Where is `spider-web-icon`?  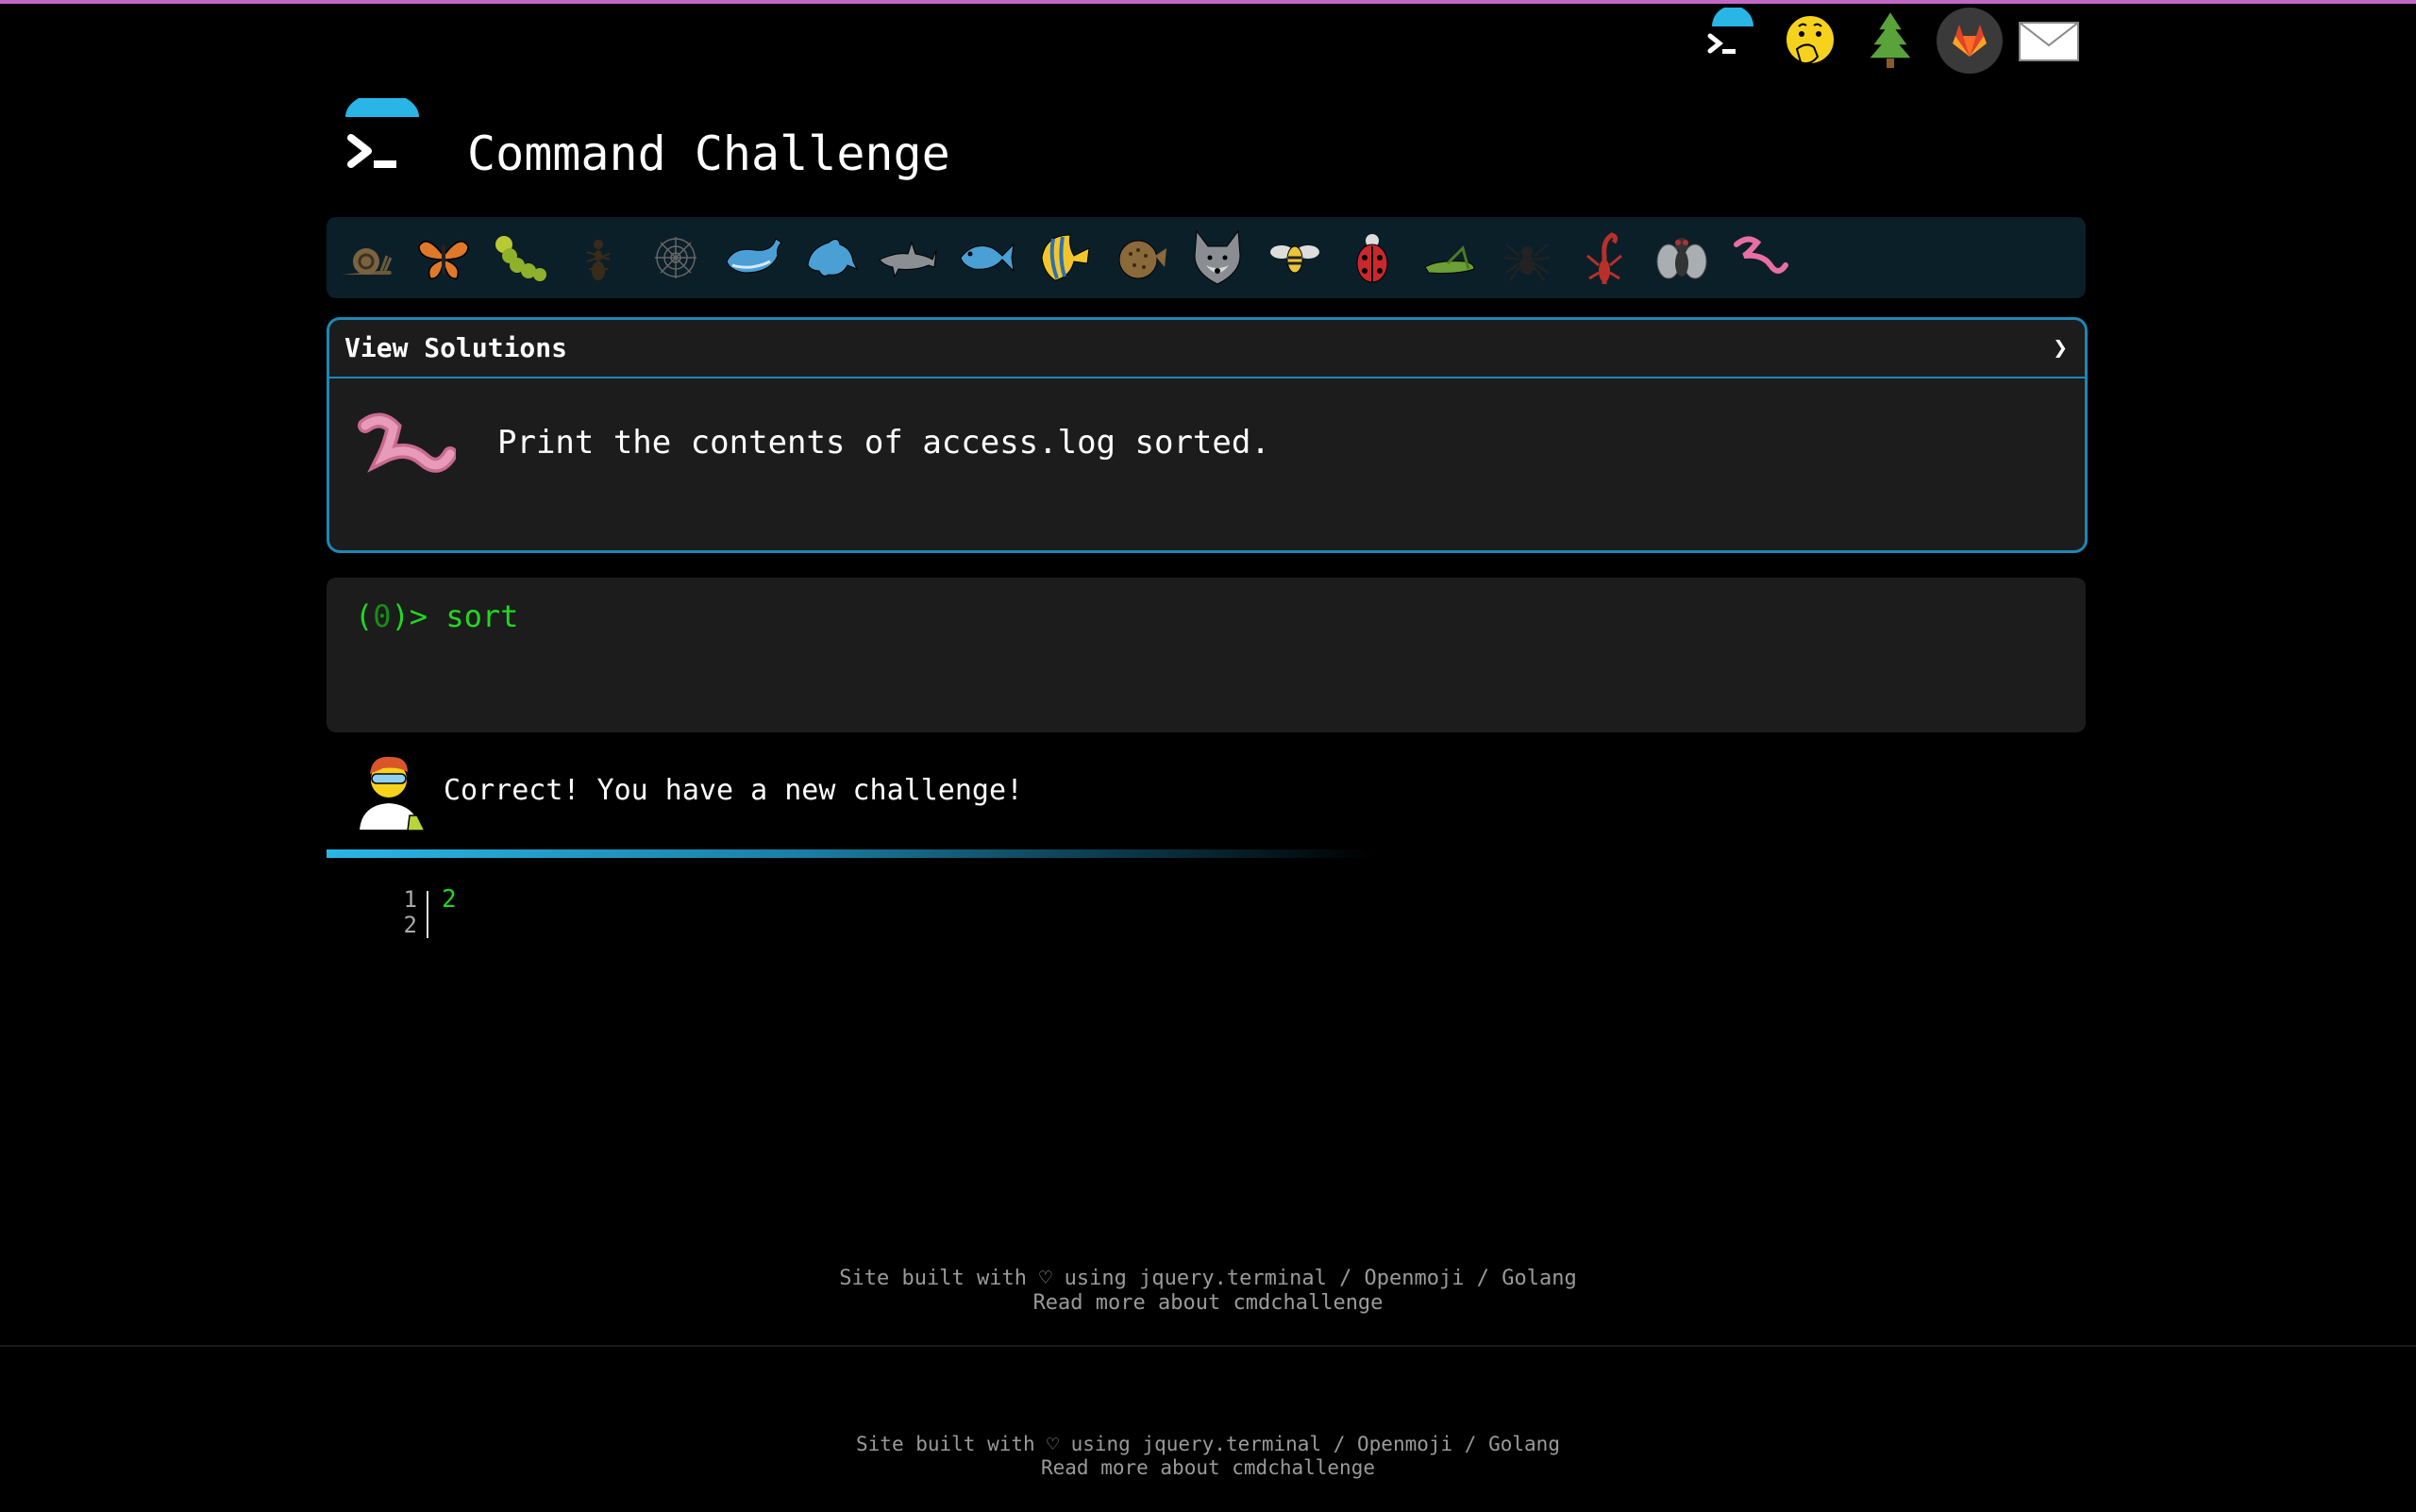
spider-web-icon is located at coordinates (676, 257).